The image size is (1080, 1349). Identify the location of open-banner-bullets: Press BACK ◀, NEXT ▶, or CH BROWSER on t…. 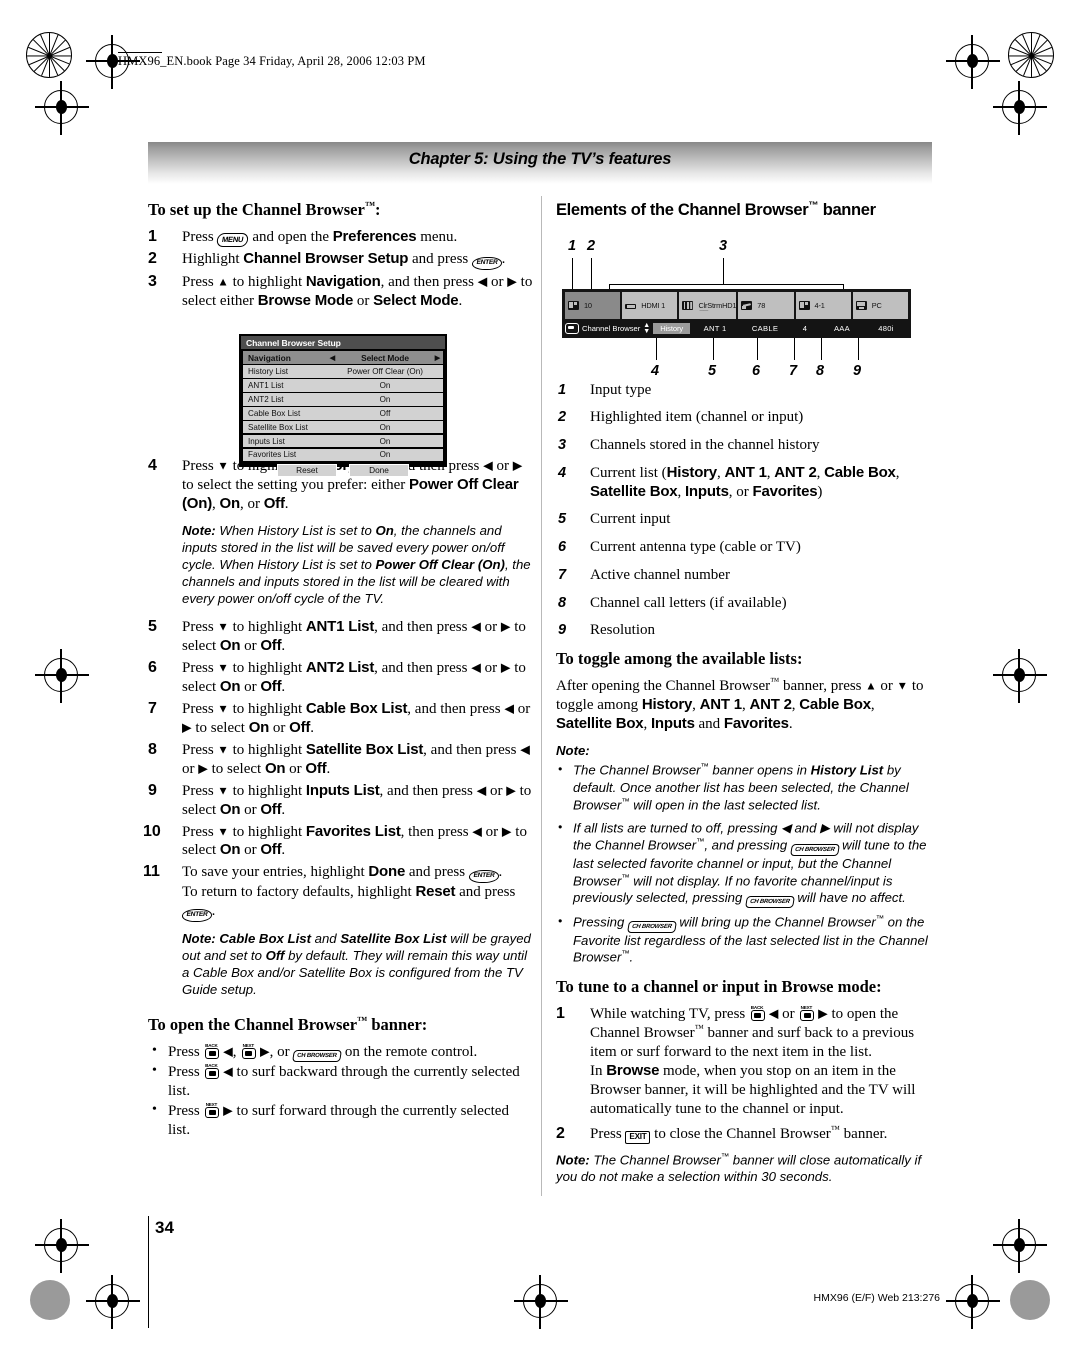
(340, 1091).